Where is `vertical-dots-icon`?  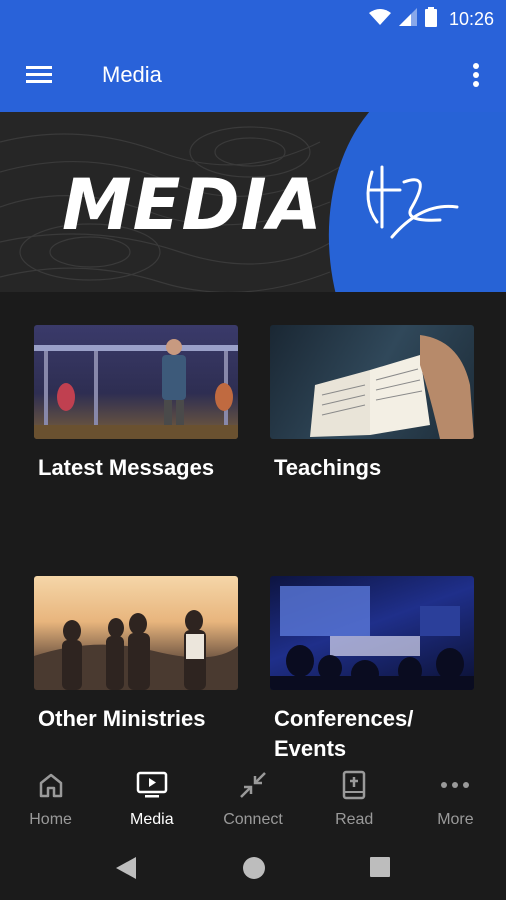
vertical-dots-icon is located at coordinates (476, 75).